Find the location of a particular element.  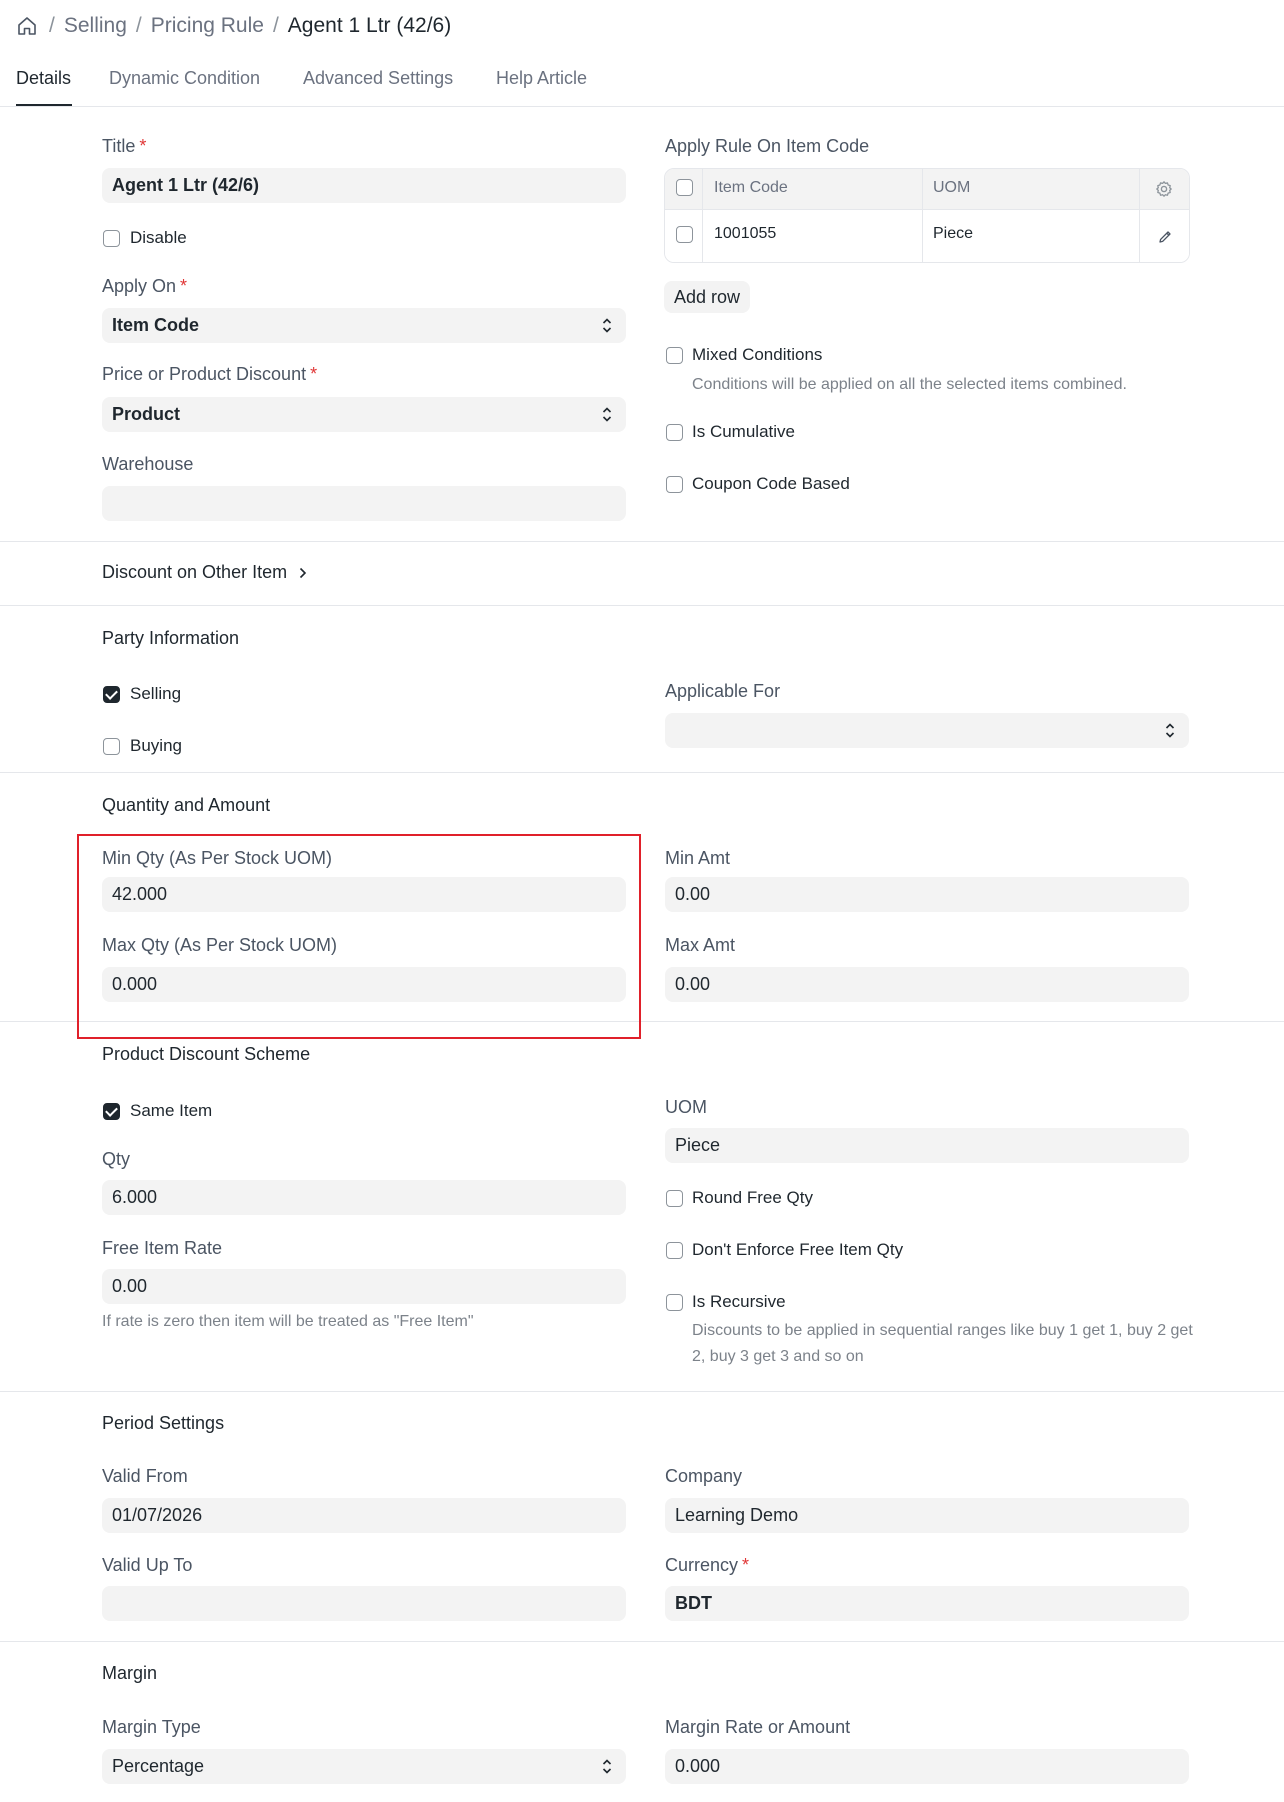

table-header: Item Code UOM is located at coordinates (927, 189).